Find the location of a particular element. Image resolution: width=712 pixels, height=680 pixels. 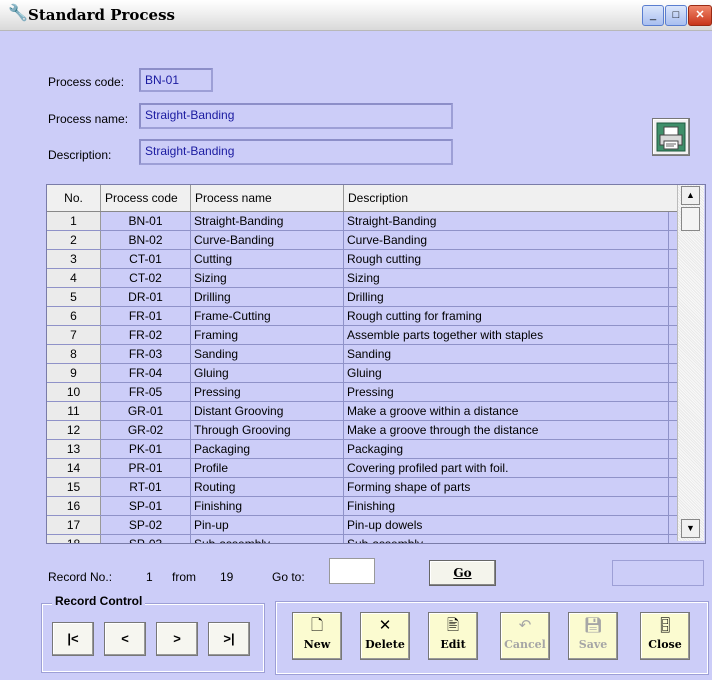

cell-description: Pin-up dowels is located at coordinates (506, 525).